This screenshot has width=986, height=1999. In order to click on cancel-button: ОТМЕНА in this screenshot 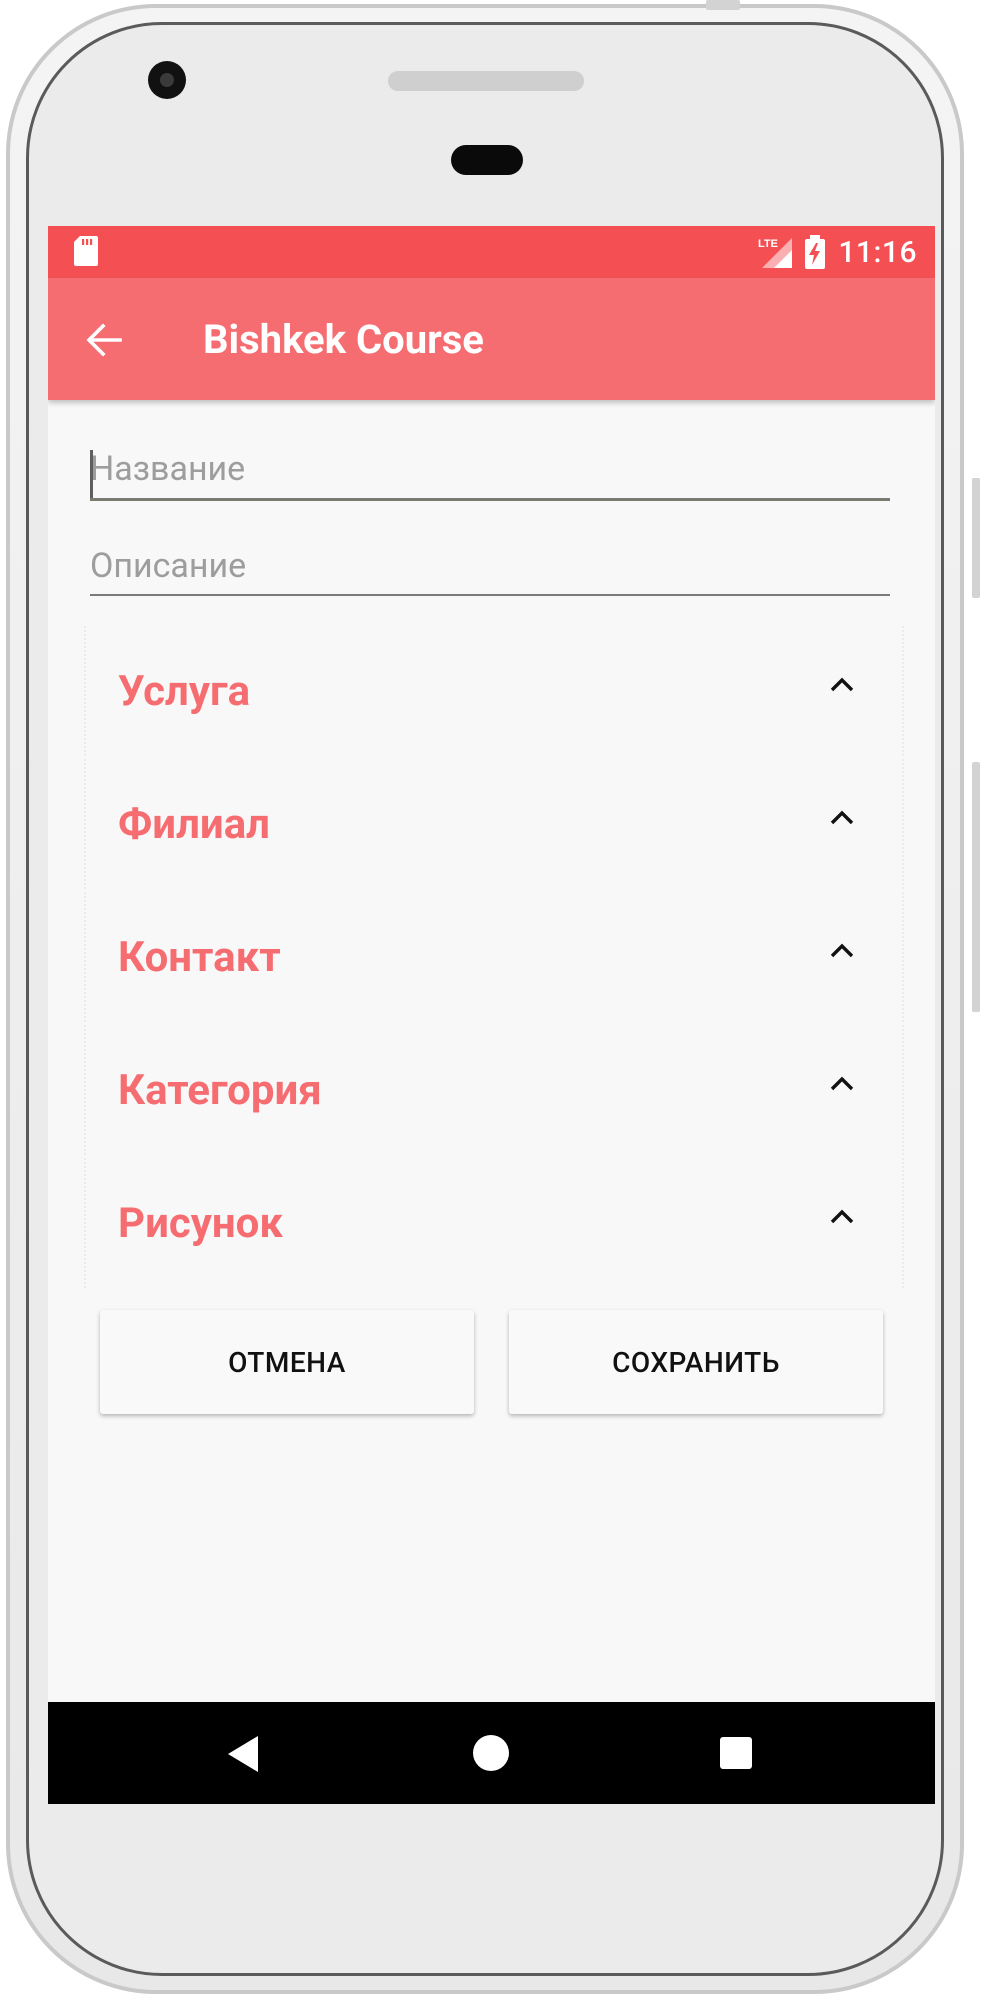, I will do `click(287, 1362)`.